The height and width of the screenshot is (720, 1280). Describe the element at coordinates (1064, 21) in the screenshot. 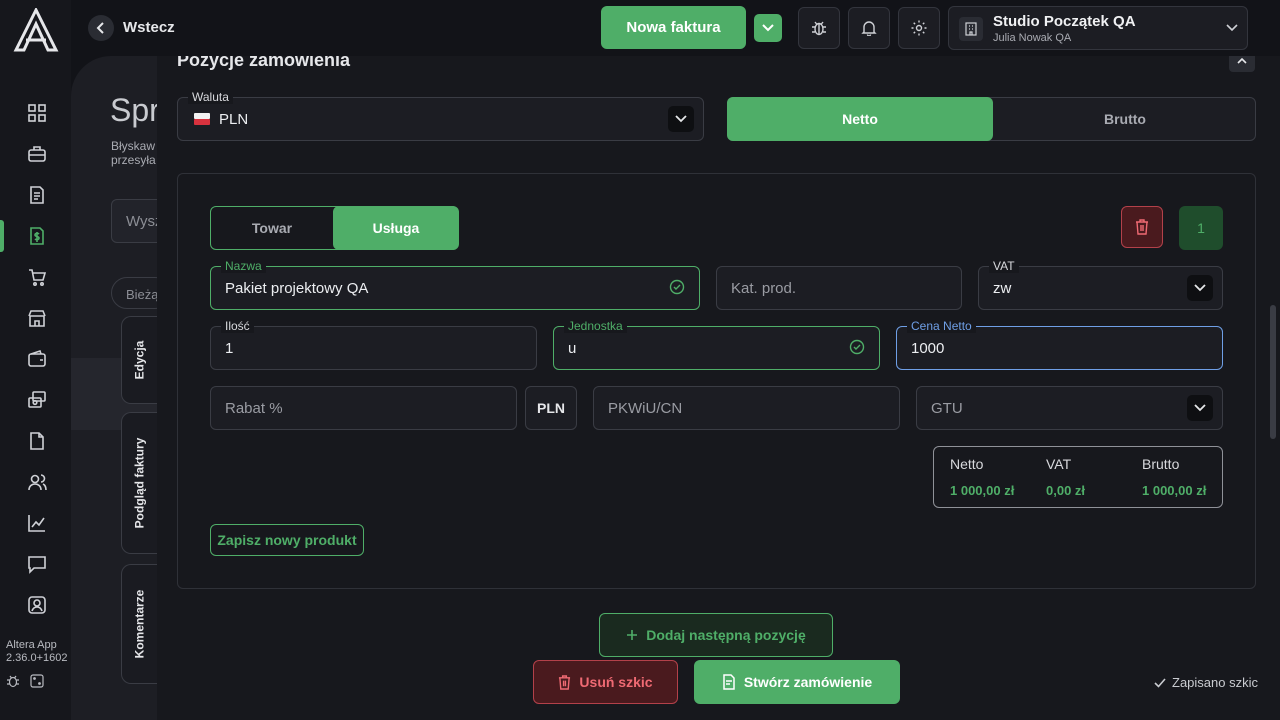

I see `company-name: Studio Początek QA` at that location.